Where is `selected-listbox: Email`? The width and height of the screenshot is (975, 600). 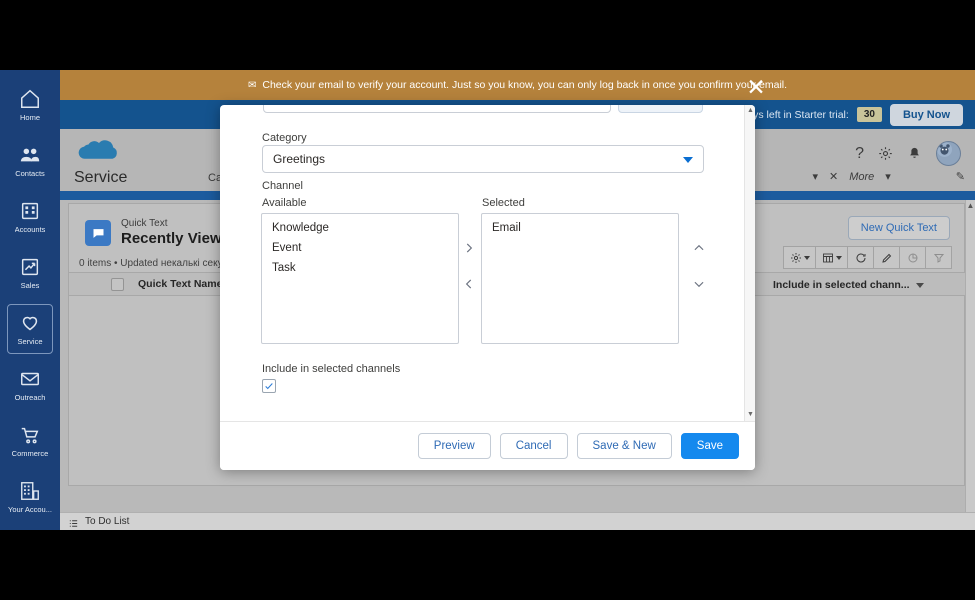
selected-listbox: Email is located at coordinates (580, 278).